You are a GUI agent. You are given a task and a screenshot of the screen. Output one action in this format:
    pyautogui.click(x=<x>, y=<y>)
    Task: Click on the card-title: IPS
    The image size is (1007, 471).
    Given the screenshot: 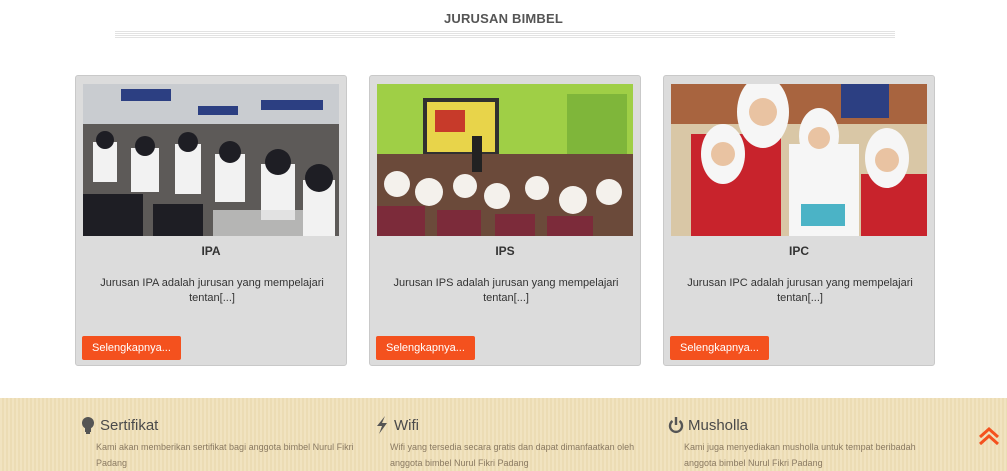 What is the action you would take?
    pyautogui.click(x=505, y=251)
    